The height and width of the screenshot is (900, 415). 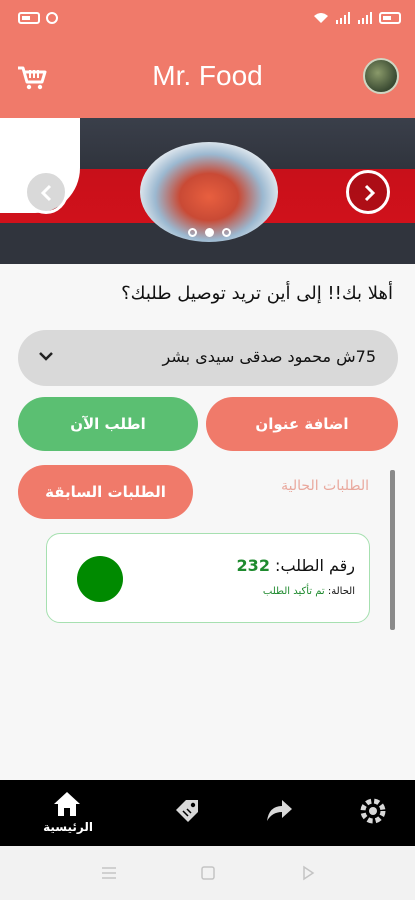 What do you see at coordinates (29, 18) in the screenshot?
I see `battery-saver-icon` at bounding box center [29, 18].